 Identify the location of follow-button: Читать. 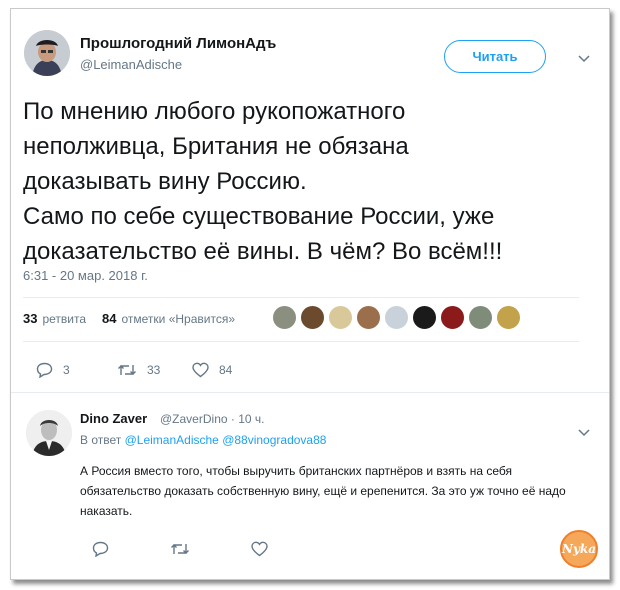
(495, 56).